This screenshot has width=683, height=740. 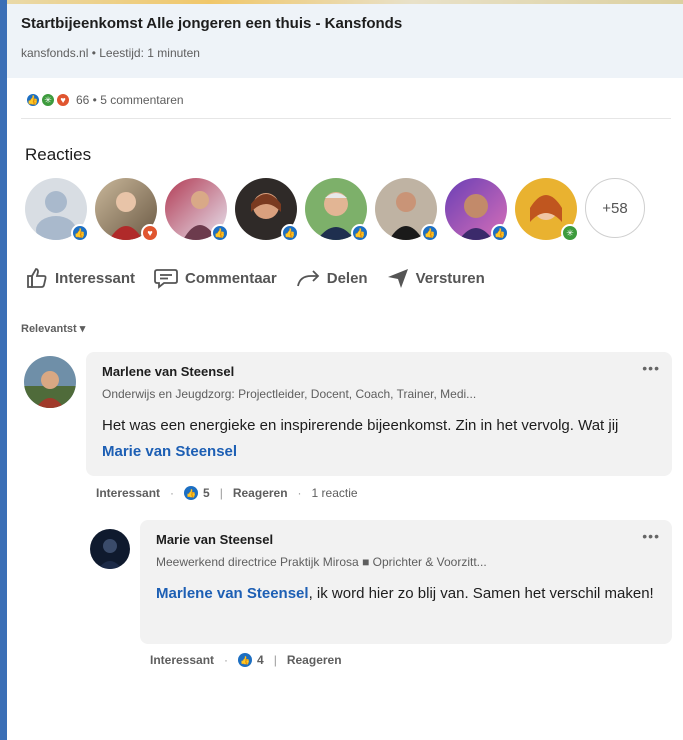 I want to click on send-label: Versturen, so click(x=450, y=278).